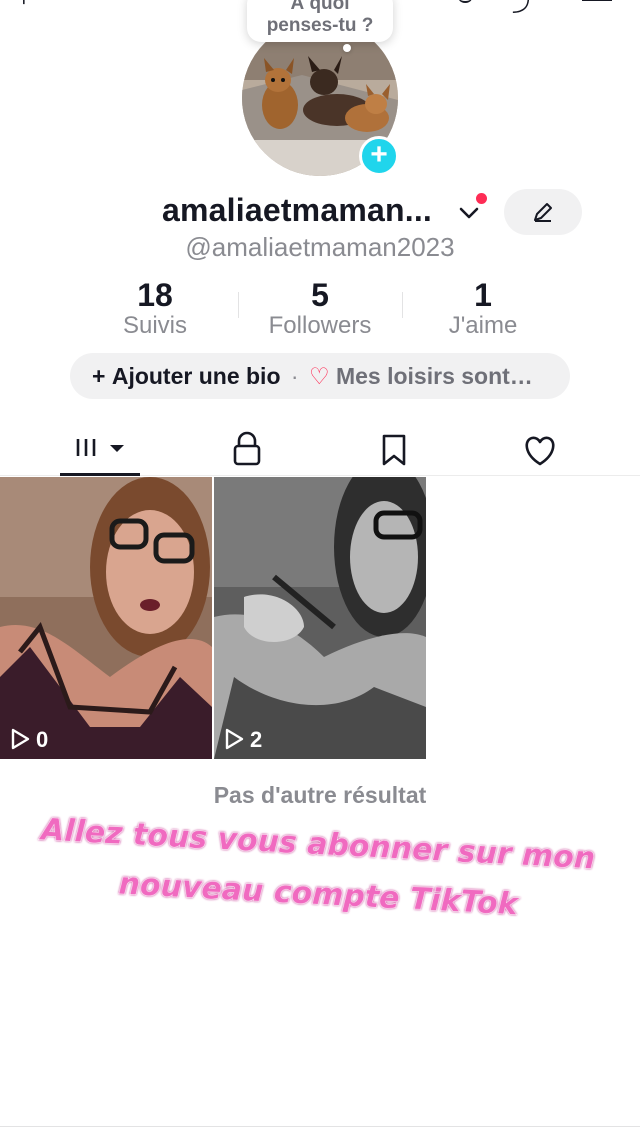 The width and height of the screenshot is (640, 1138). I want to click on content-tabs, so click(320, 447).